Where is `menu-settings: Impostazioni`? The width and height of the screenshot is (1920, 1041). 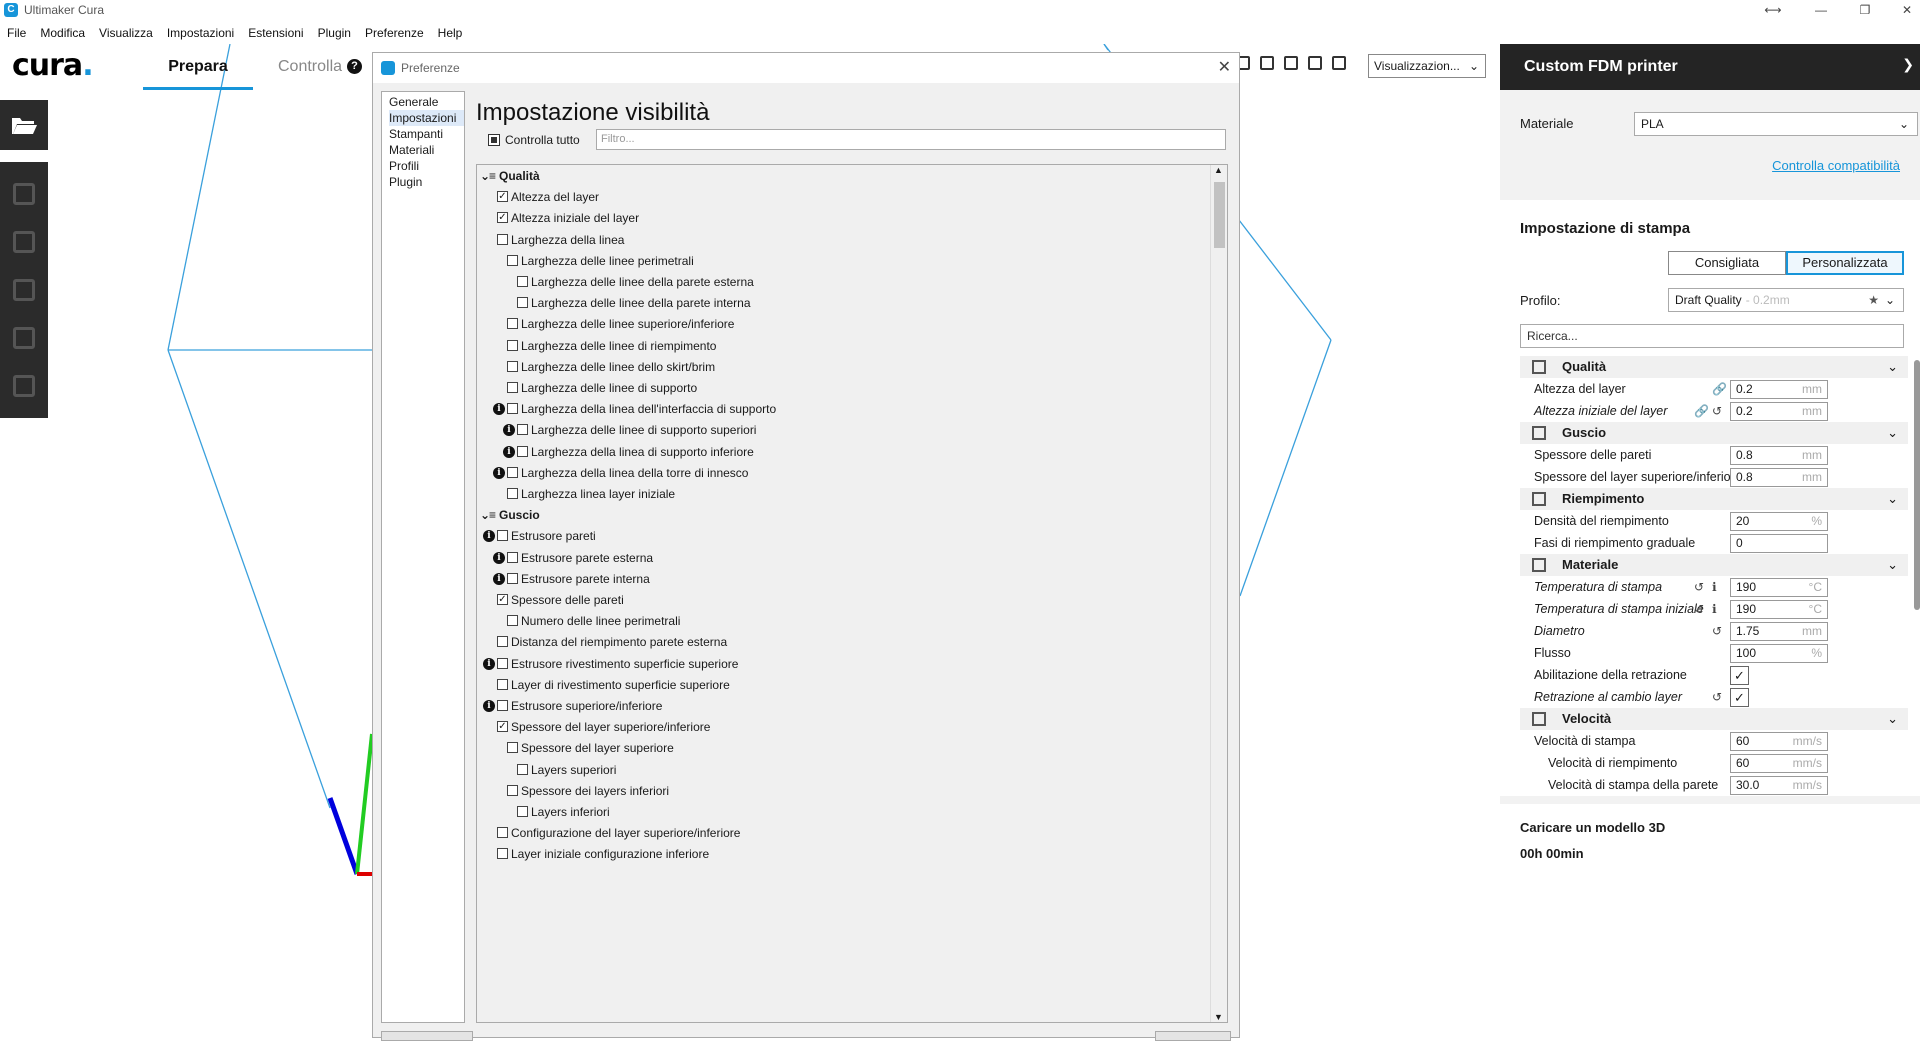
menu-settings: Impostazioni is located at coordinates (200, 33).